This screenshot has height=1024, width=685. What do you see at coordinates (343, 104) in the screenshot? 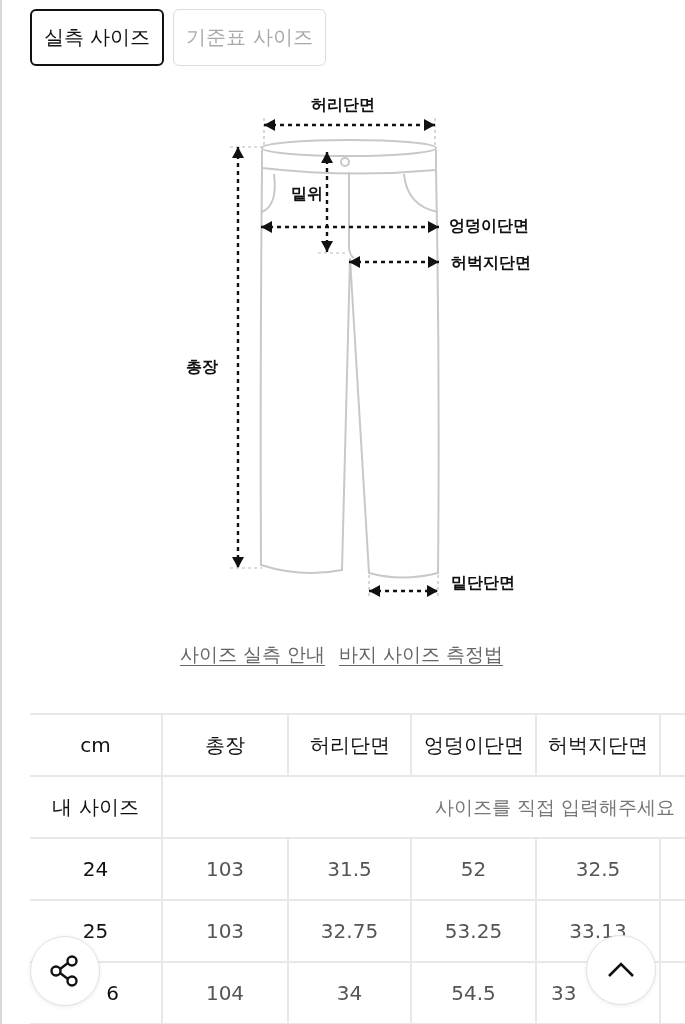
I see `measure-label: 허리단면` at bounding box center [343, 104].